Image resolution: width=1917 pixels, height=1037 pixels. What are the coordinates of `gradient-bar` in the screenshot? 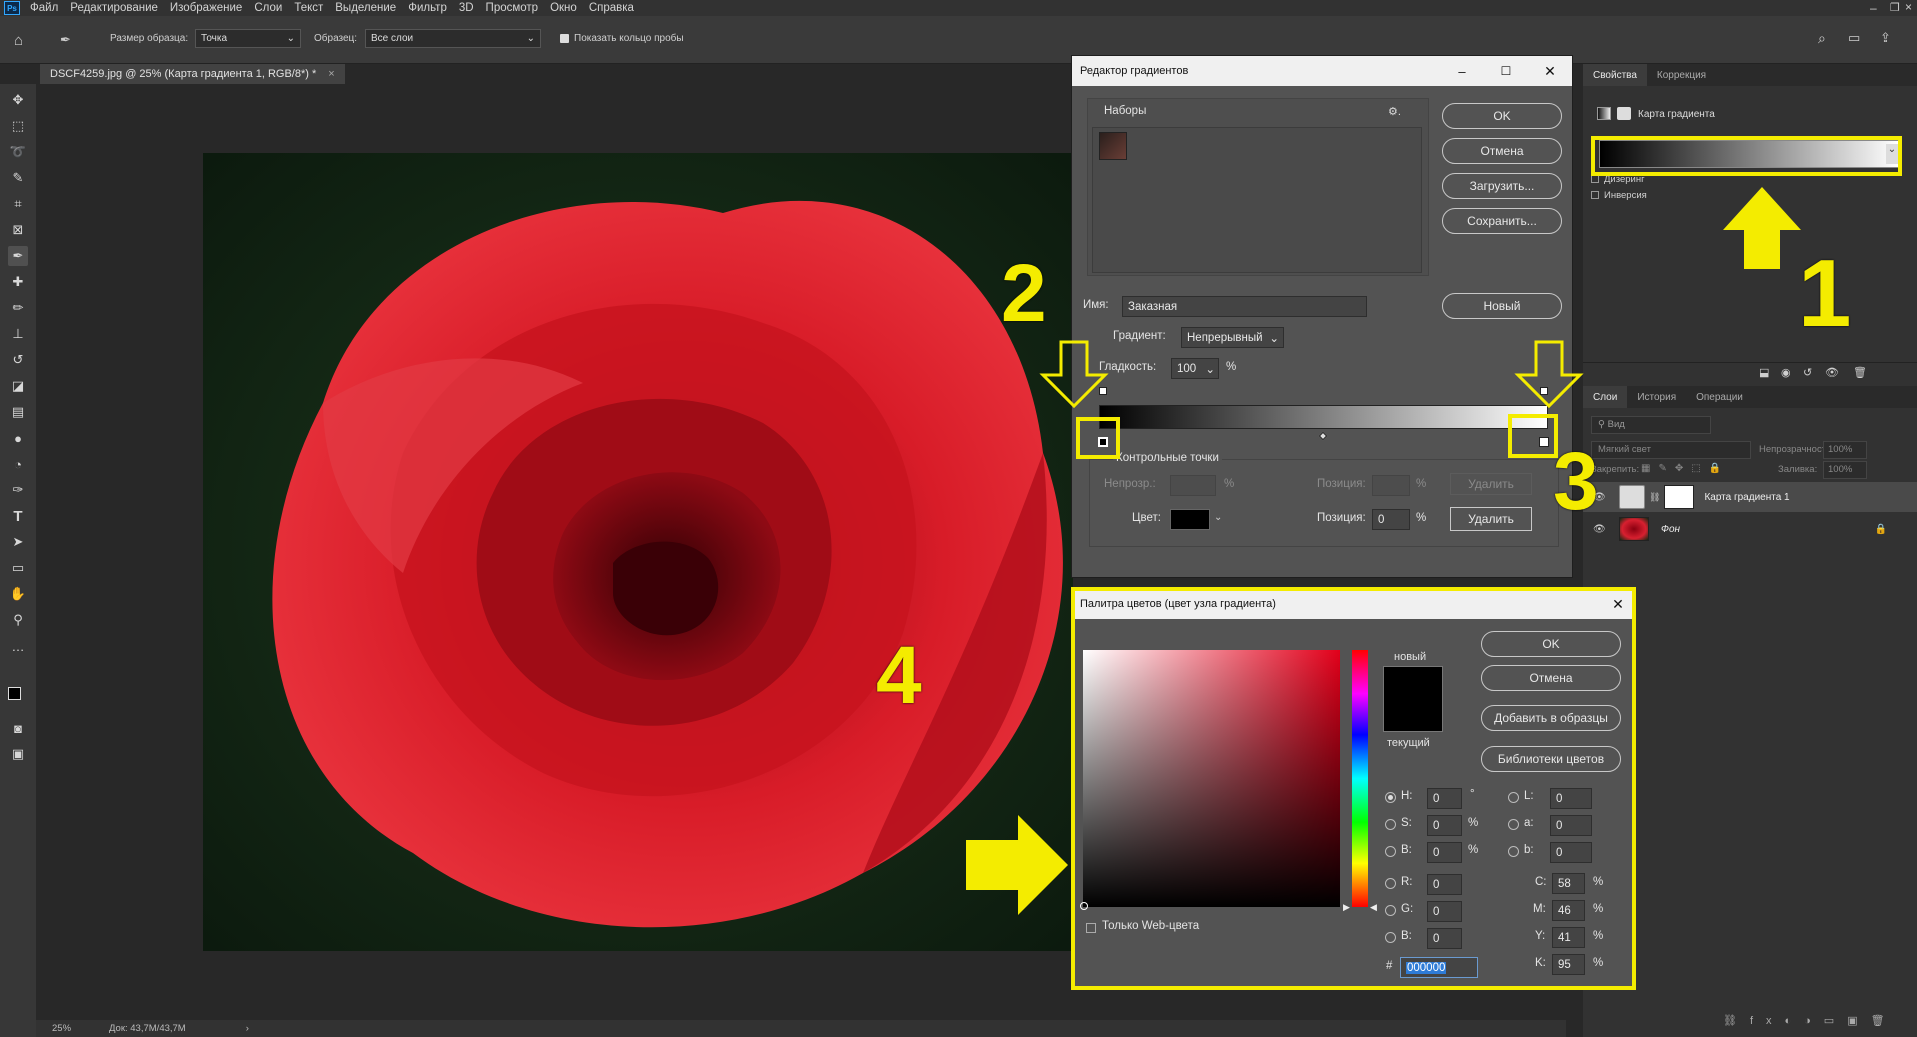 It's located at (1323, 417).